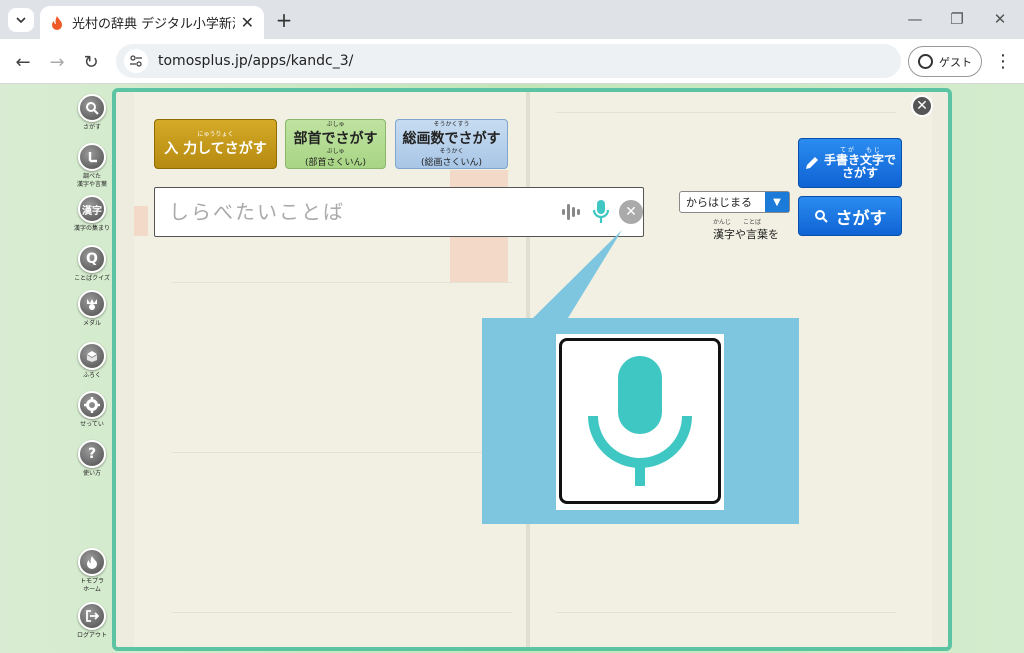 This screenshot has height=653, width=1024. I want to click on profile-label: ゲスト, so click(955, 62).